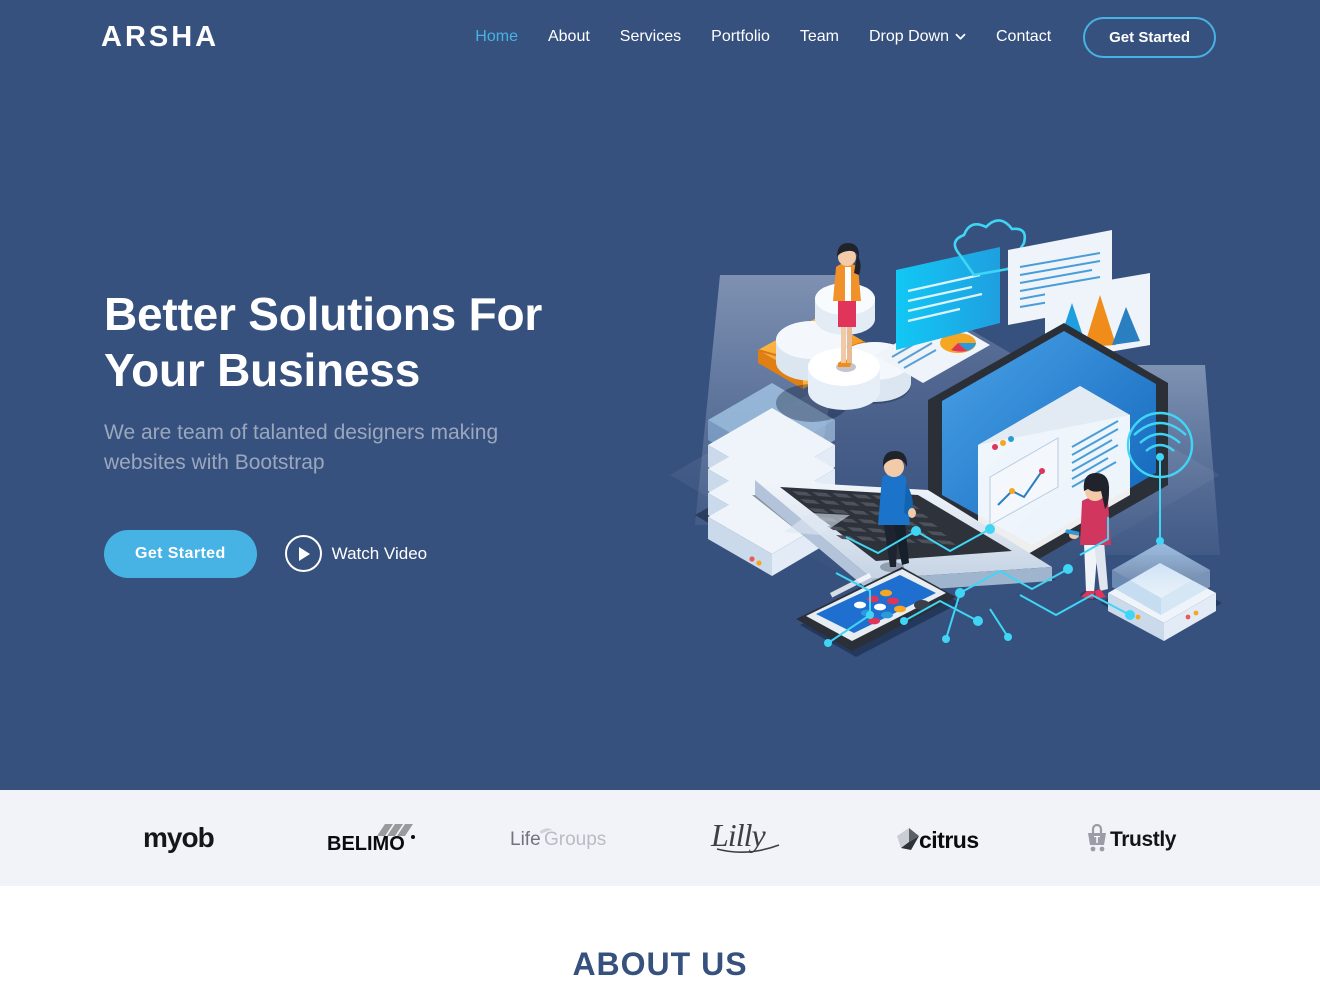 The width and height of the screenshot is (1320, 990). I want to click on svg-text: BELIMO, so click(366, 844).